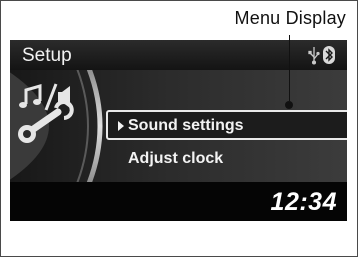 This screenshot has width=358, height=257. I want to click on callout-label: Menu Display, so click(290, 18).